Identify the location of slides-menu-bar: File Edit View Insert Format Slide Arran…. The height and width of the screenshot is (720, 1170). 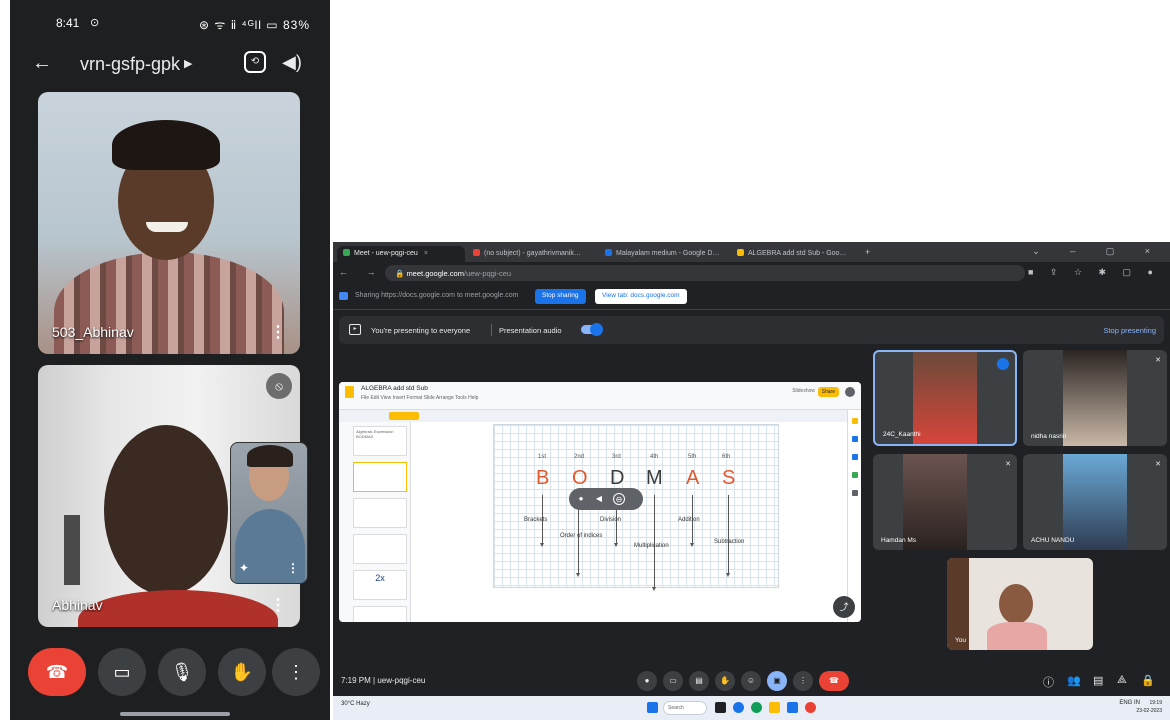
(419, 398).